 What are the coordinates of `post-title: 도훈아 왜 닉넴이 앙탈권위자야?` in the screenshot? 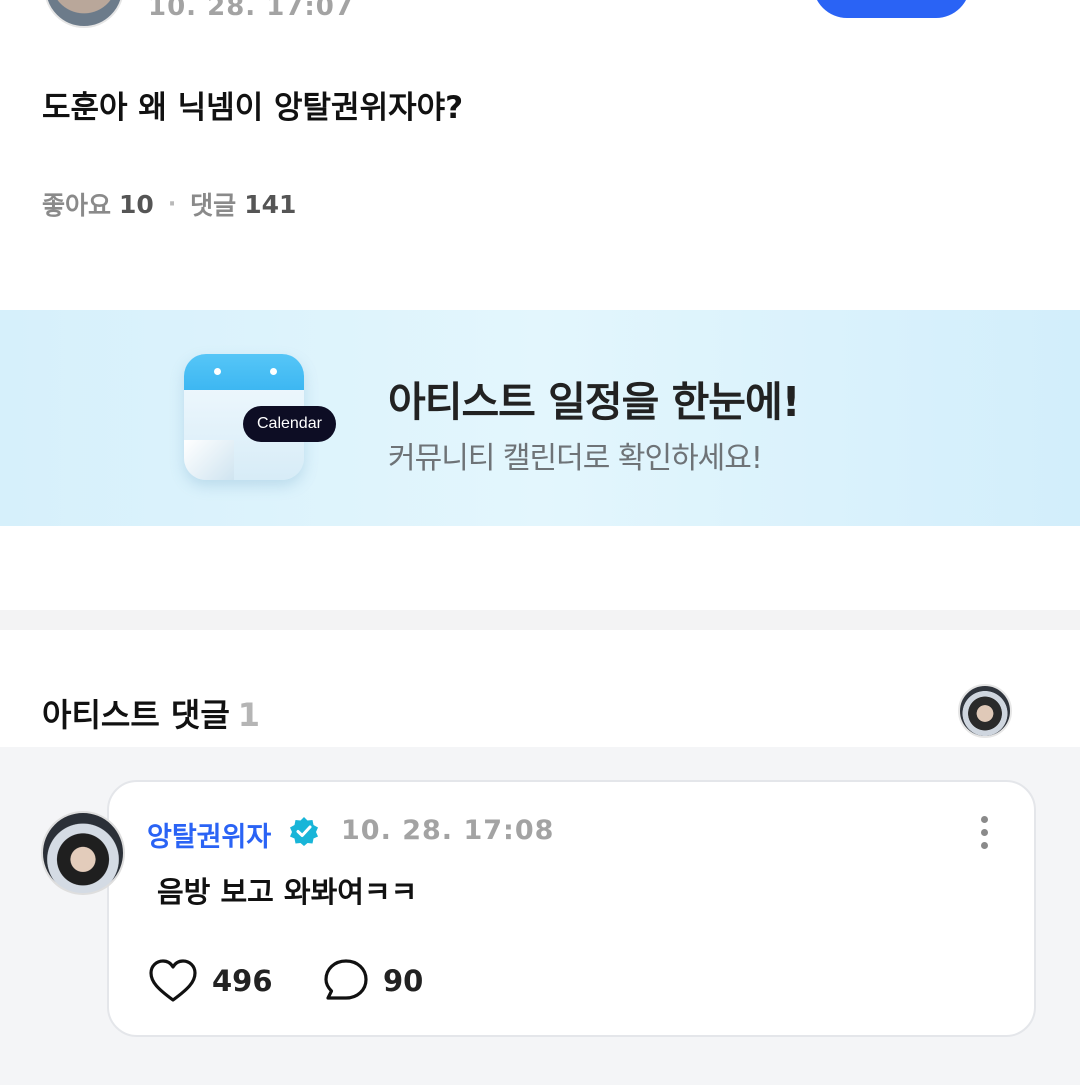 It's located at (253, 108).